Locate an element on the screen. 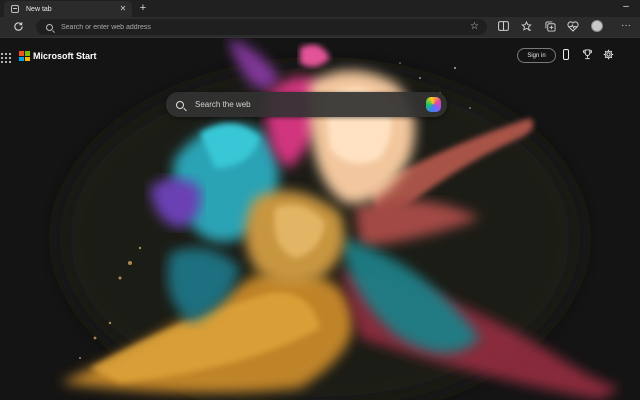  minimize-button: – is located at coordinates (626, 8).